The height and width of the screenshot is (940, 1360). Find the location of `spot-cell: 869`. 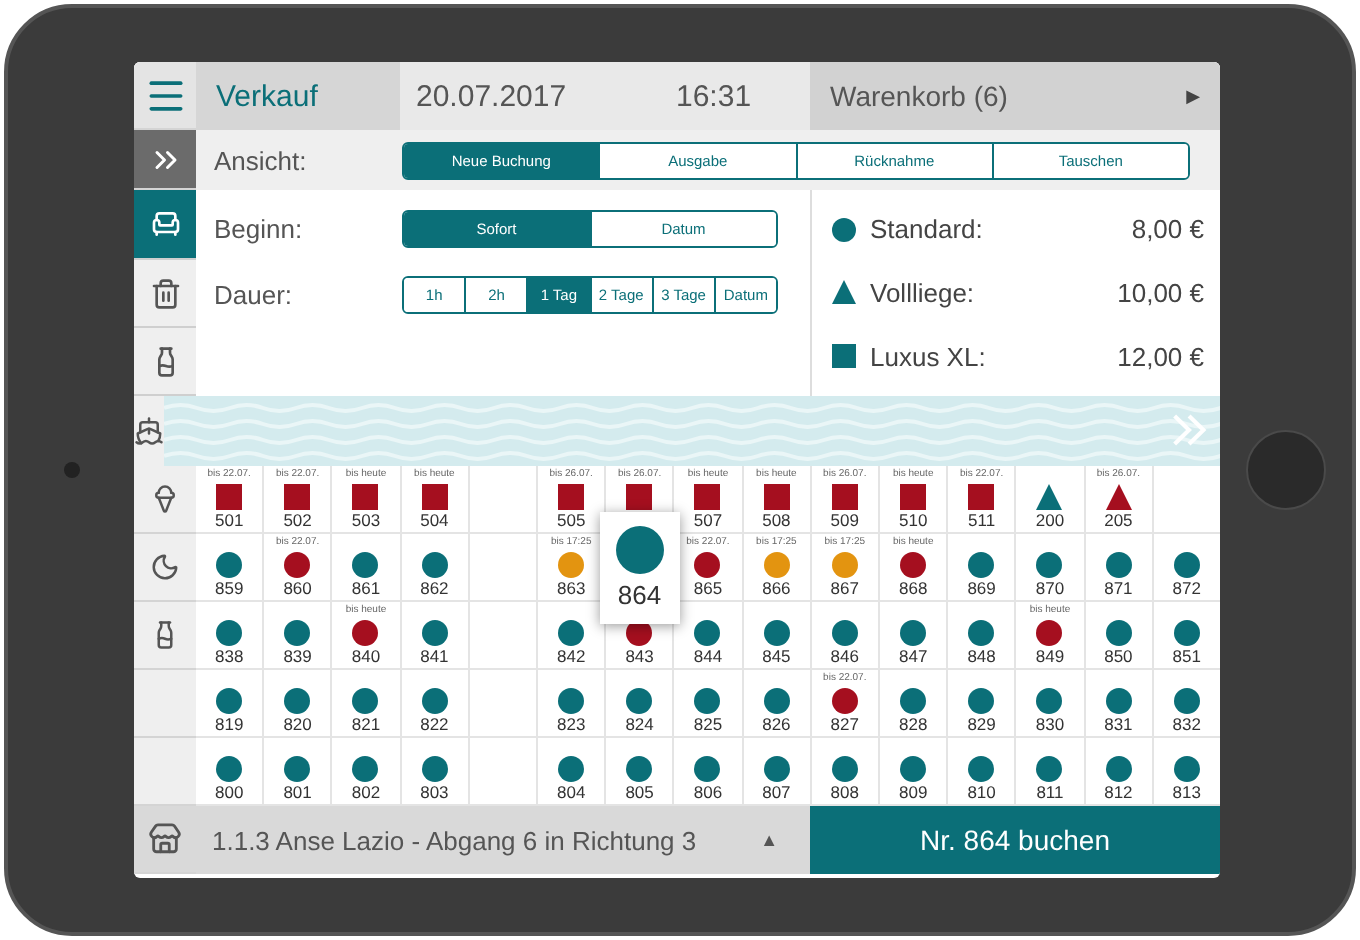

spot-cell: 869 is located at coordinates (981, 567).